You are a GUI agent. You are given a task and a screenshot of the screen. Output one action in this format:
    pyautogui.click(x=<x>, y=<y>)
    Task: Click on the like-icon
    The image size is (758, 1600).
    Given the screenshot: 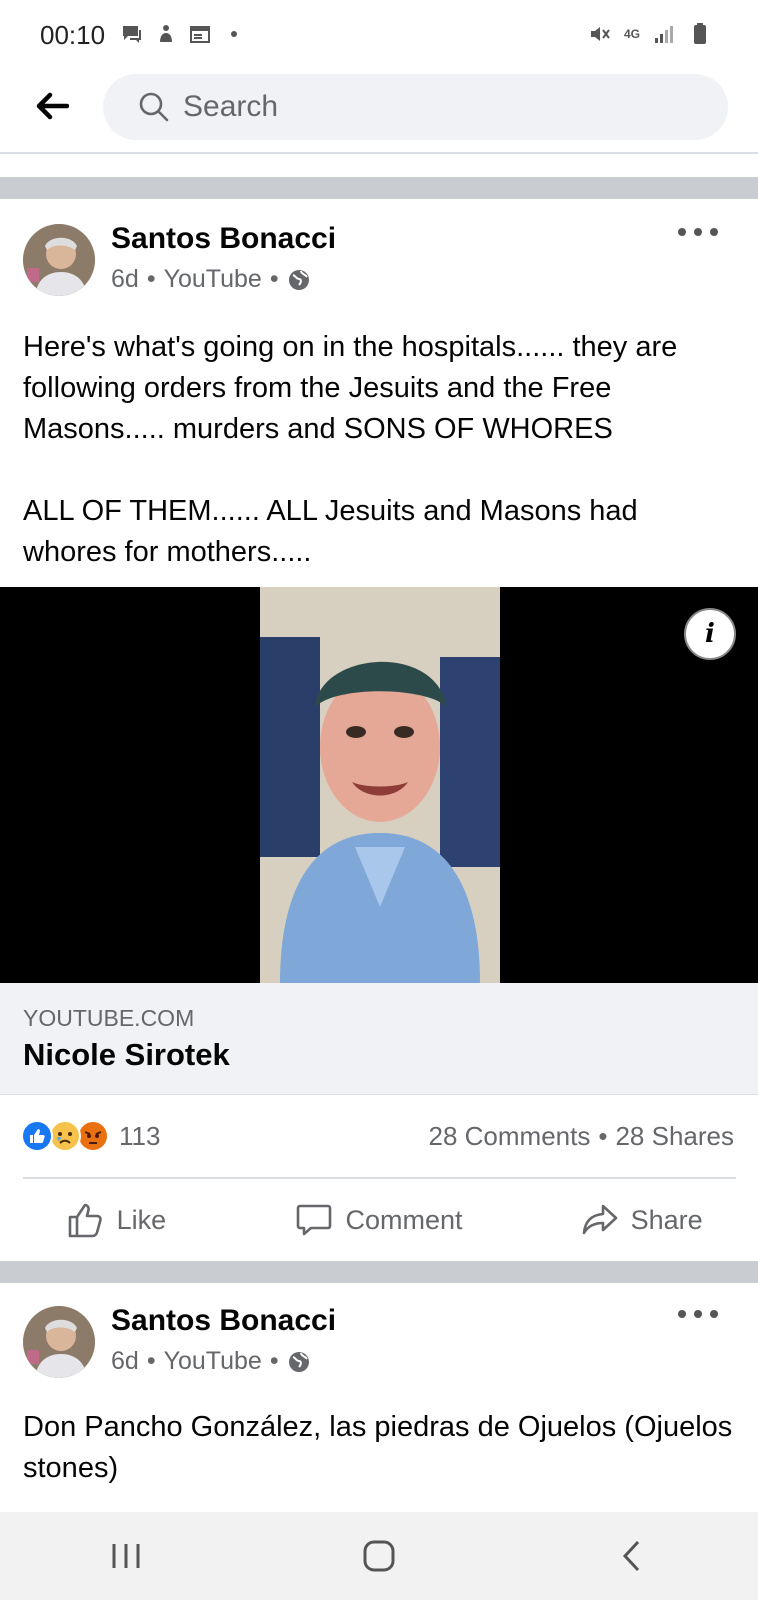 What is the action you would take?
    pyautogui.click(x=85, y=1220)
    